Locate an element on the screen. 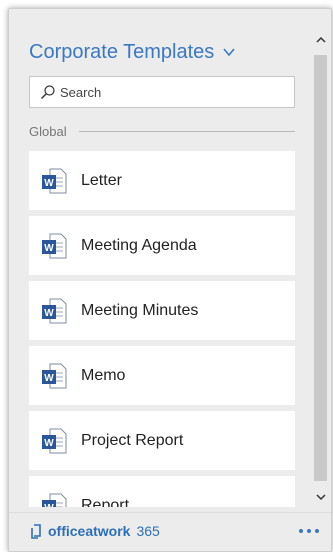  scrollbar-thumb is located at coordinates (320, 268).